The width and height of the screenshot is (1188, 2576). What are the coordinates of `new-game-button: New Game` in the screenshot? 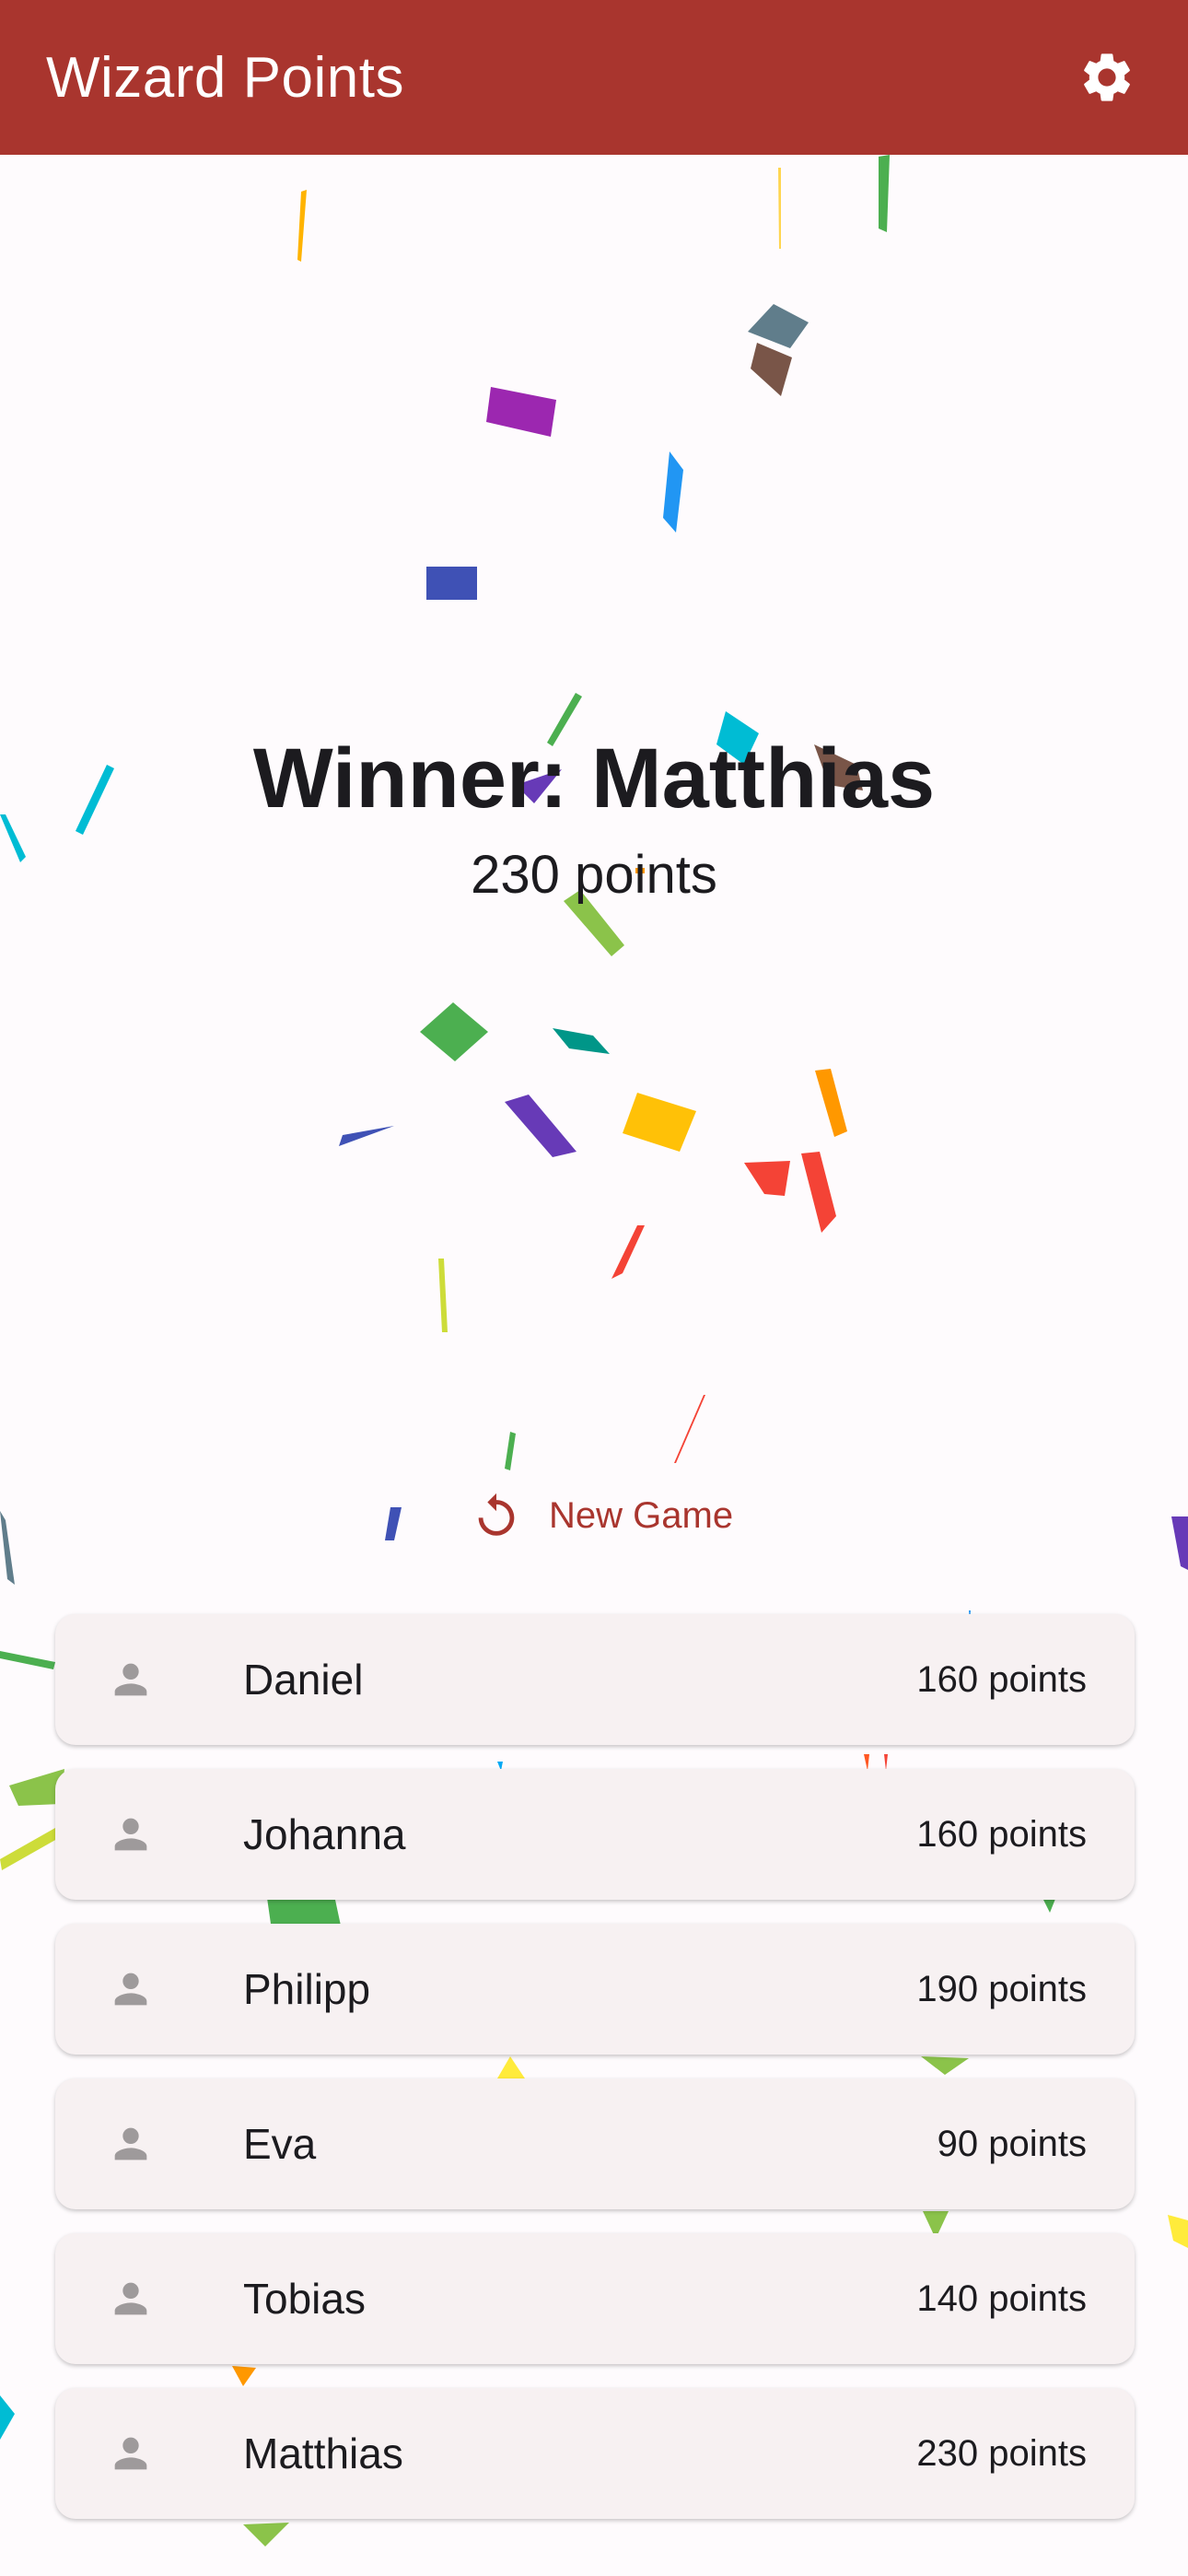 It's located at (601, 1515).